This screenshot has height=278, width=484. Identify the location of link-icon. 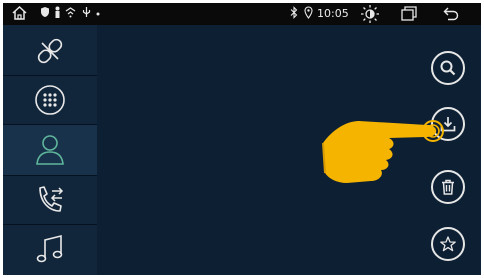
(50, 51).